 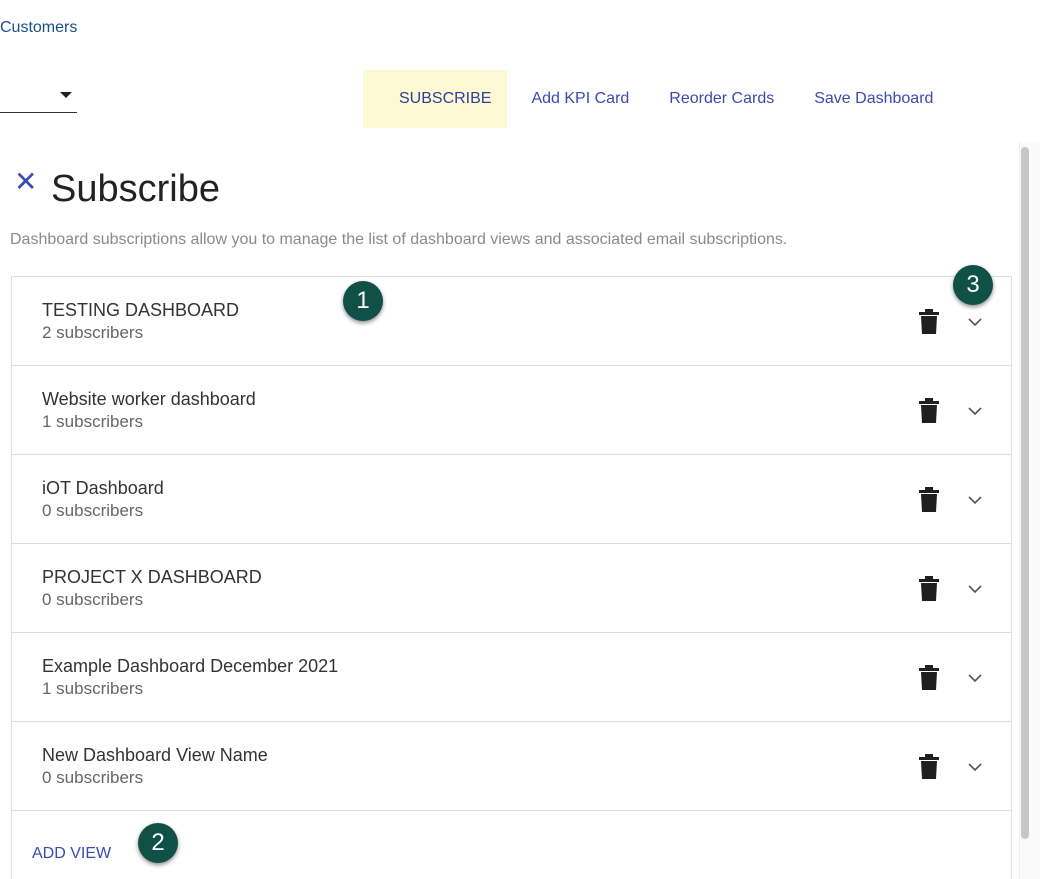 I want to click on view-row: PROJECT X DASHBOARD 0 subscribers, so click(x=511, y=588).